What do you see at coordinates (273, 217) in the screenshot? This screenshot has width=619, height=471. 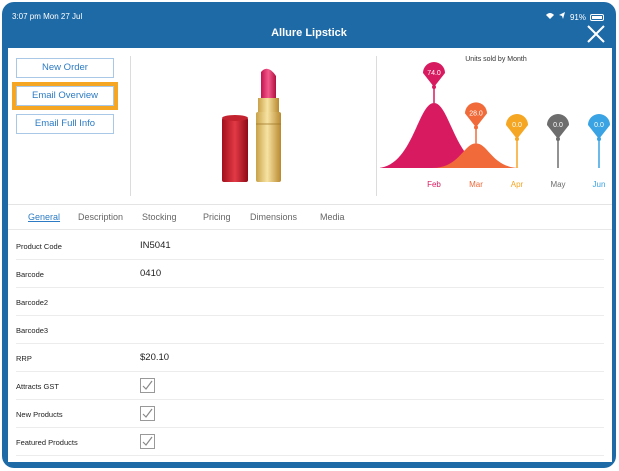 I see `tab-dimensions: Dimensions` at bounding box center [273, 217].